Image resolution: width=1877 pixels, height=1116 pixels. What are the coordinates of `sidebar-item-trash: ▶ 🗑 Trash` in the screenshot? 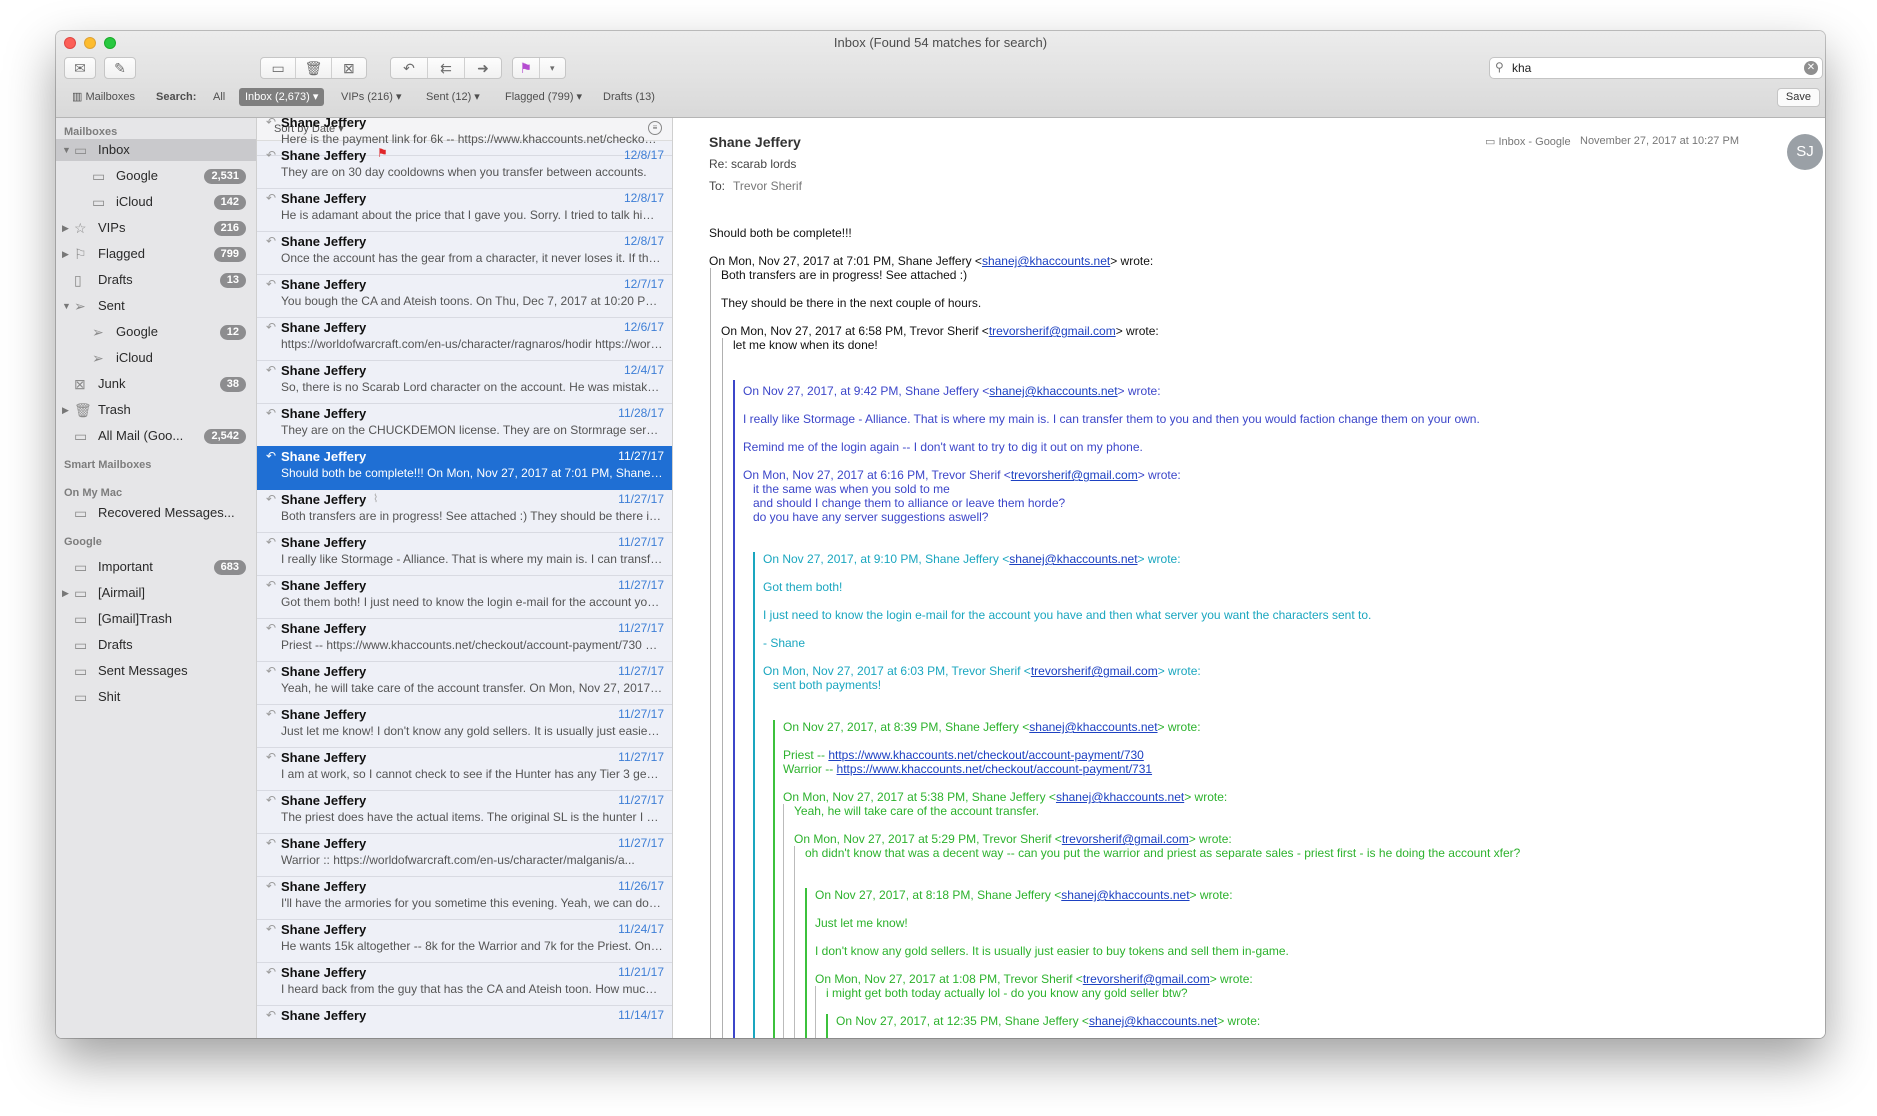 It's located at (156, 410).